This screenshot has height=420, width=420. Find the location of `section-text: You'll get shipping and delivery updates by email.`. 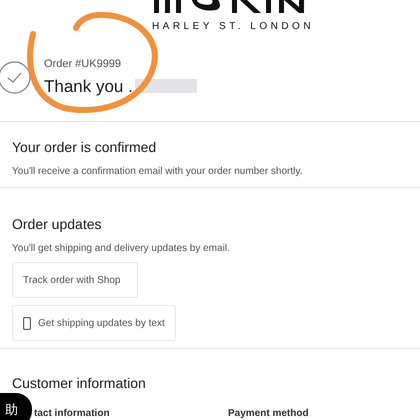

section-text: You'll get shipping and delivery updates by email. is located at coordinates (121, 249).